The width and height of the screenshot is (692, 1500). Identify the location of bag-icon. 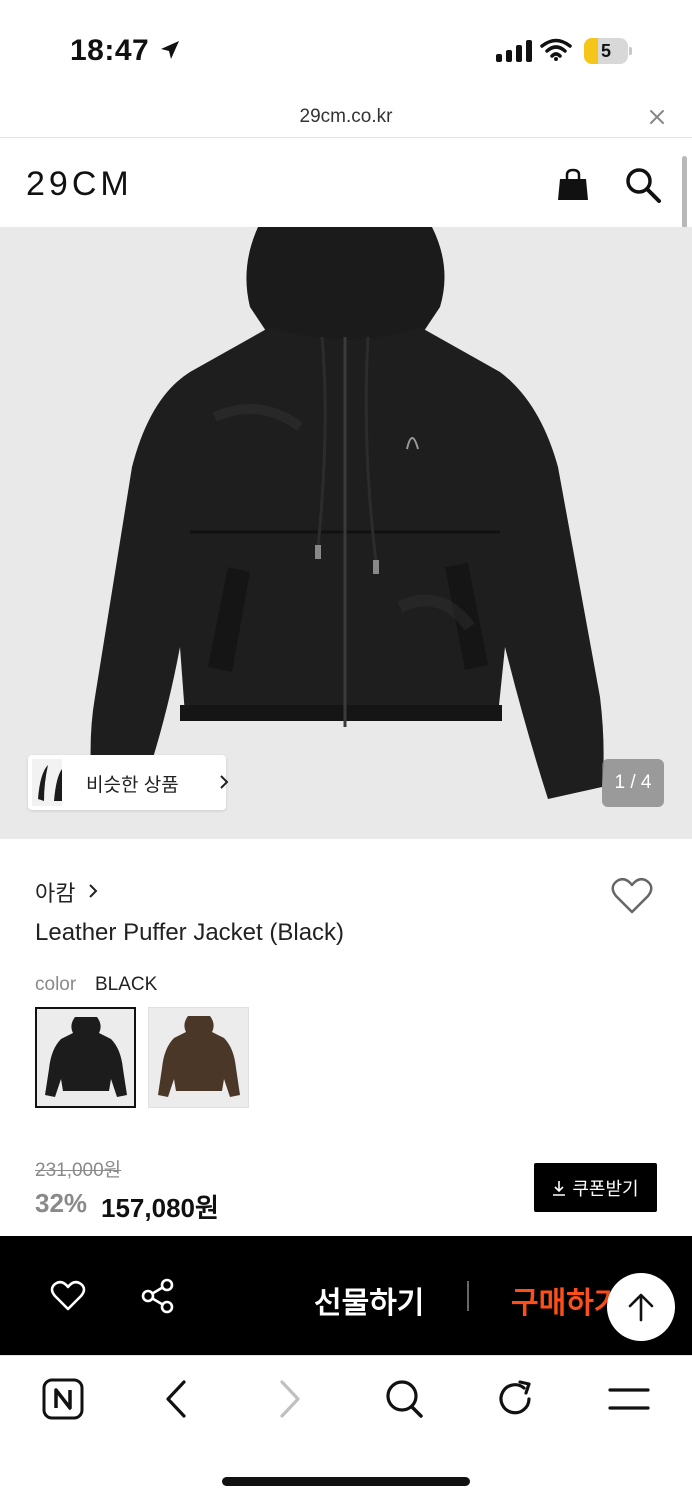
(573, 184).